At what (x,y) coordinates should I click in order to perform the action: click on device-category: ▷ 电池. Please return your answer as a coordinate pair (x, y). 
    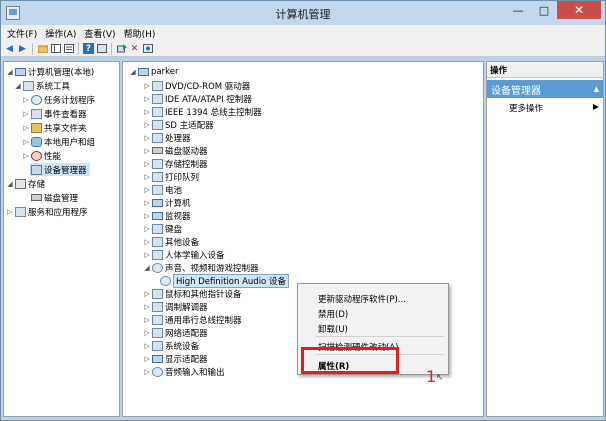
    Looking at the image, I should click on (162, 189).